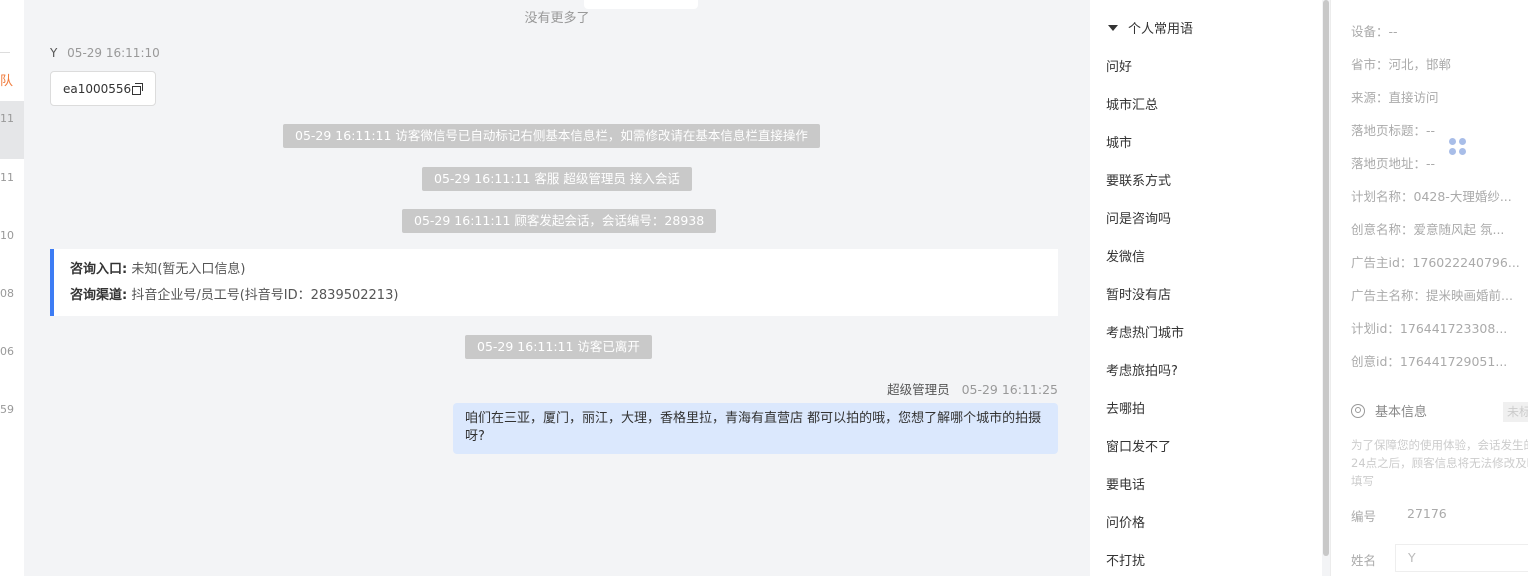  I want to click on phrases-group-title: 个人常用语, so click(1161, 29).